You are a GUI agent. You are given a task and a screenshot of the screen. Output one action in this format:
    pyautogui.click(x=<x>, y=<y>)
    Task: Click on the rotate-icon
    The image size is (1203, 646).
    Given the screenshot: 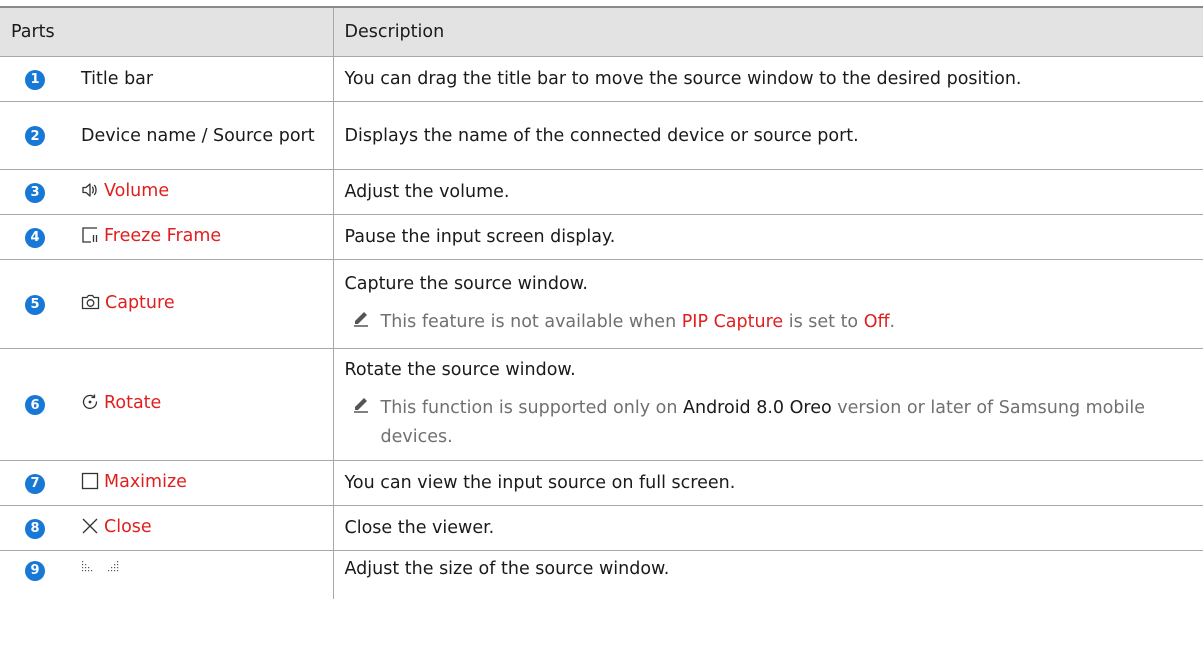 What is the action you would take?
    pyautogui.click(x=90, y=404)
    